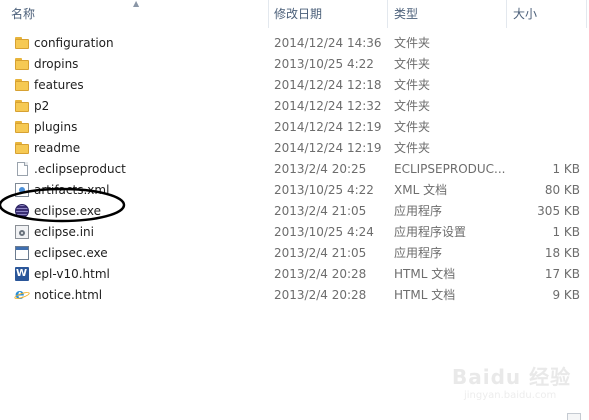 The height and width of the screenshot is (420, 589). Describe the element at coordinates (22, 232) in the screenshot. I see `settings-file-icon` at that location.